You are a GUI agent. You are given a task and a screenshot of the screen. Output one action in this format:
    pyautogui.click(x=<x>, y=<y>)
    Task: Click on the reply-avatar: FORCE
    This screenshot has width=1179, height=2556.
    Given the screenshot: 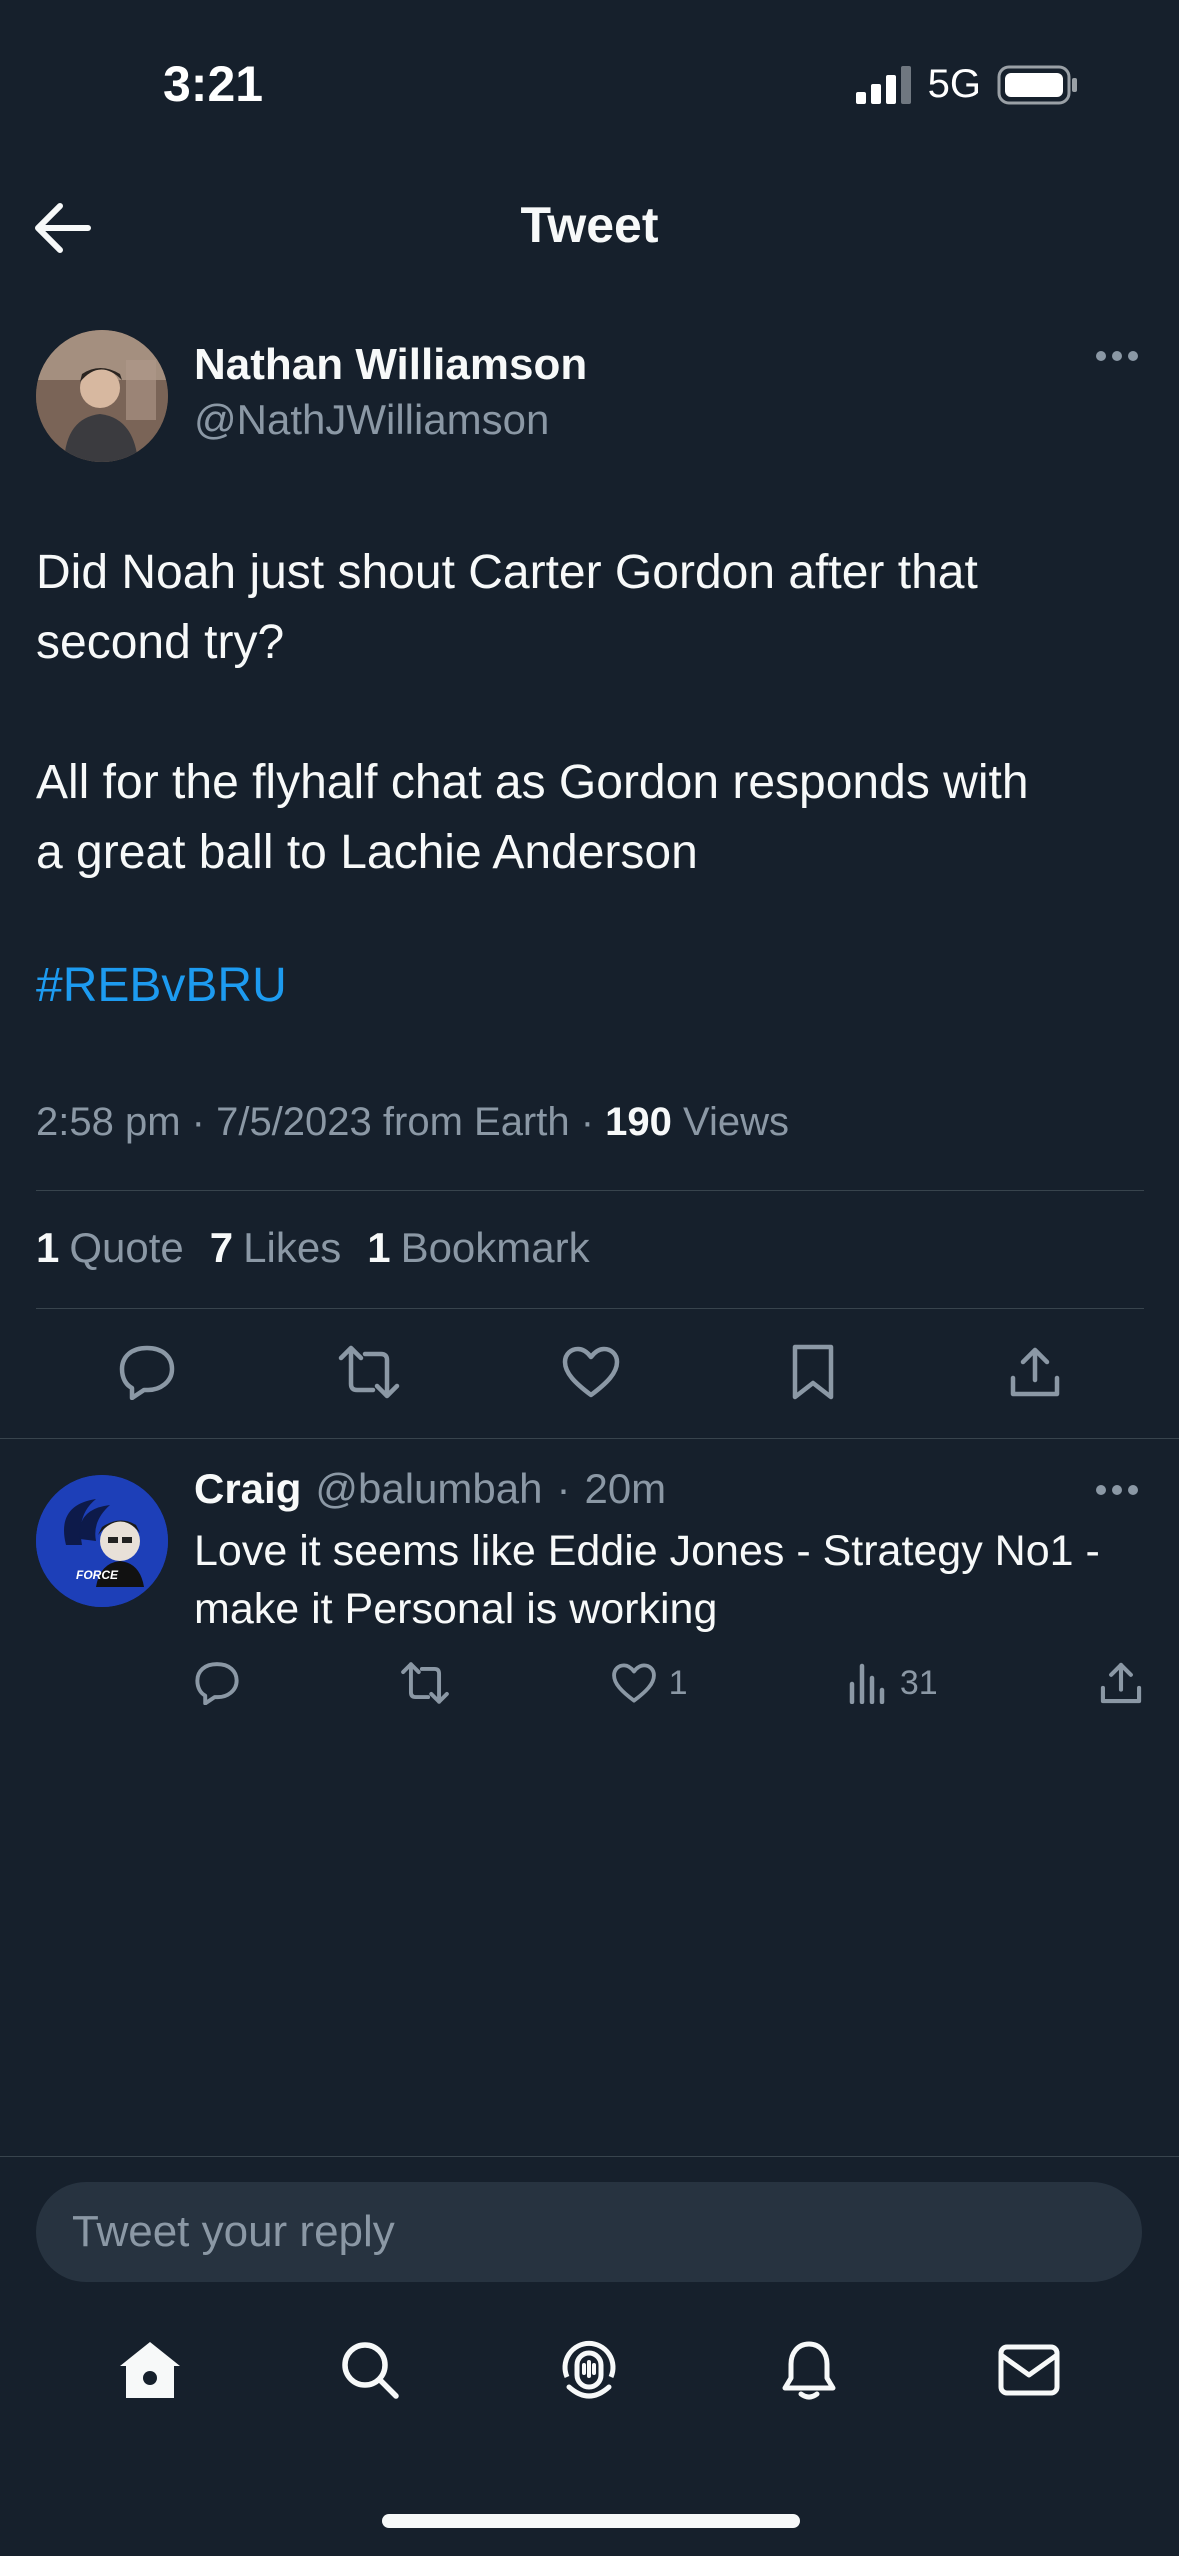 What is the action you would take?
    pyautogui.click(x=102, y=1541)
    